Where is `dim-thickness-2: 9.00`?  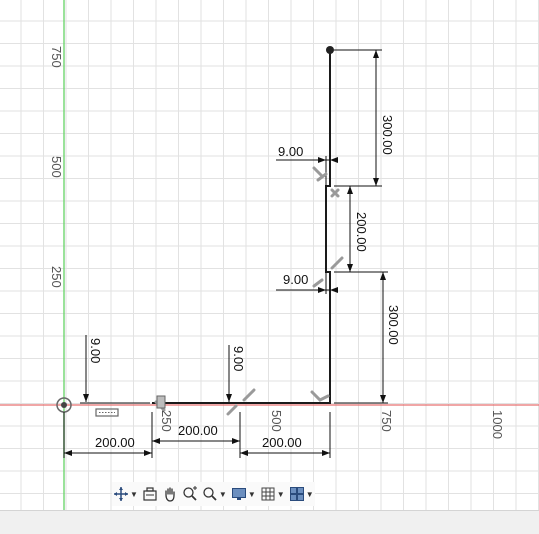 dim-thickness-2: 9.00 is located at coordinates (238, 358).